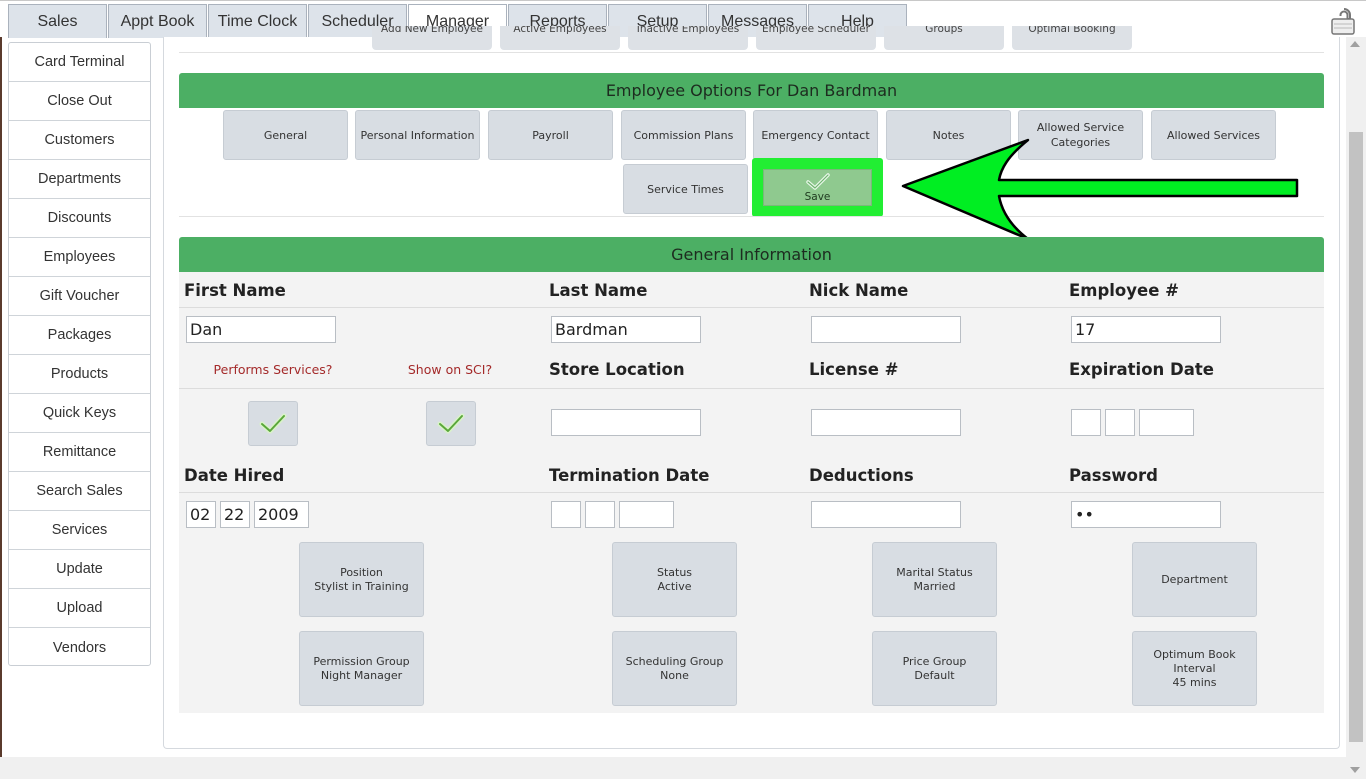 This screenshot has height=779, width=1366. What do you see at coordinates (816, 38) in the screenshot?
I see `subtab-employee-scheduler: Employee Scheduler` at bounding box center [816, 38].